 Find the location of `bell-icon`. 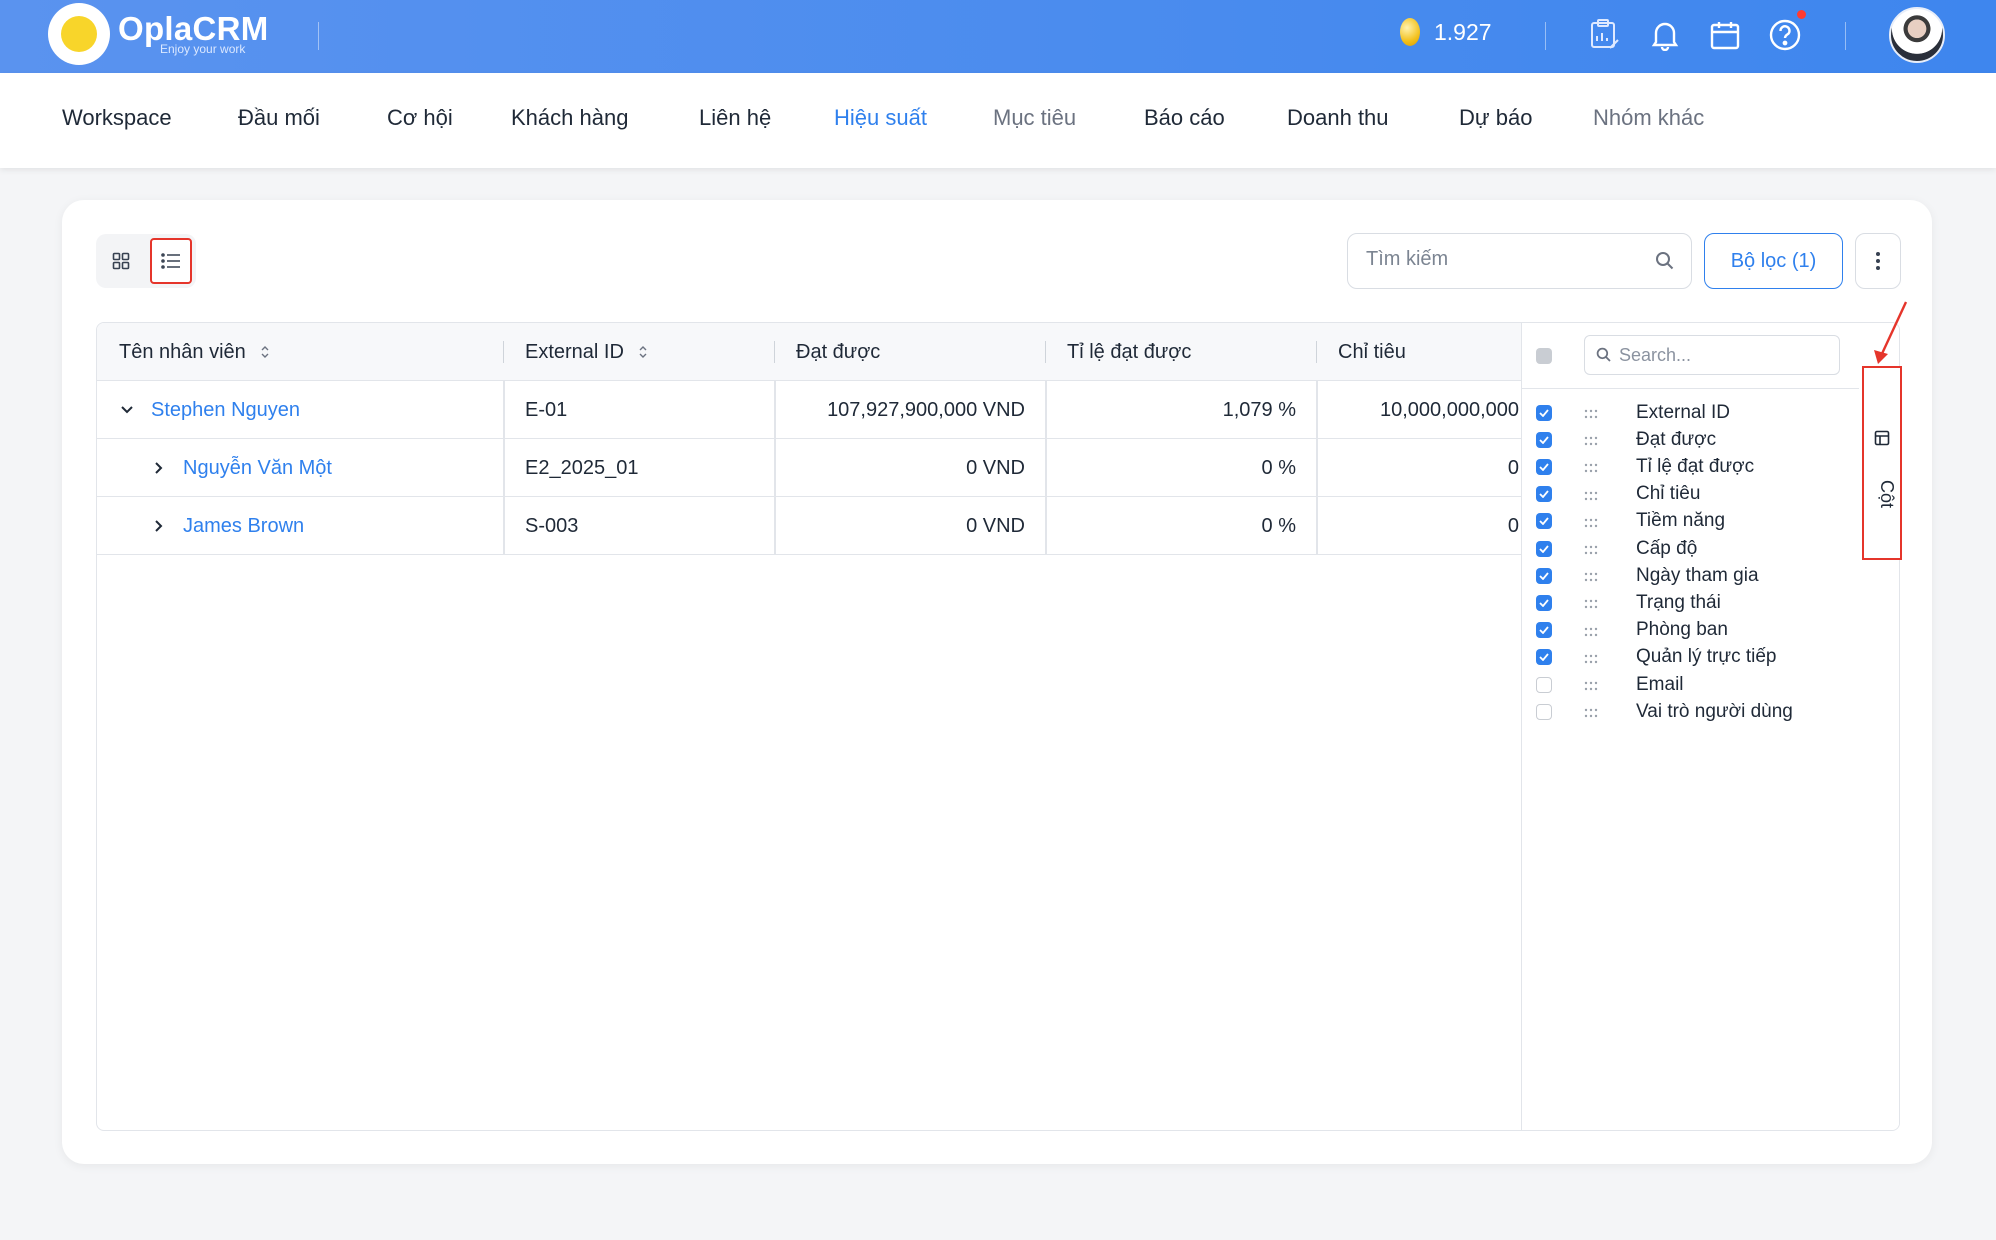

bell-icon is located at coordinates (1665, 35).